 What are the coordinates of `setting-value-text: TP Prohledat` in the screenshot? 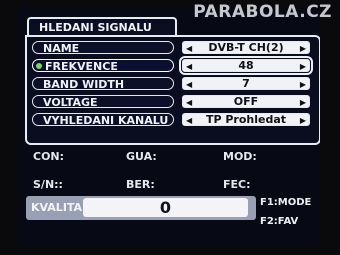 It's located at (246, 119).